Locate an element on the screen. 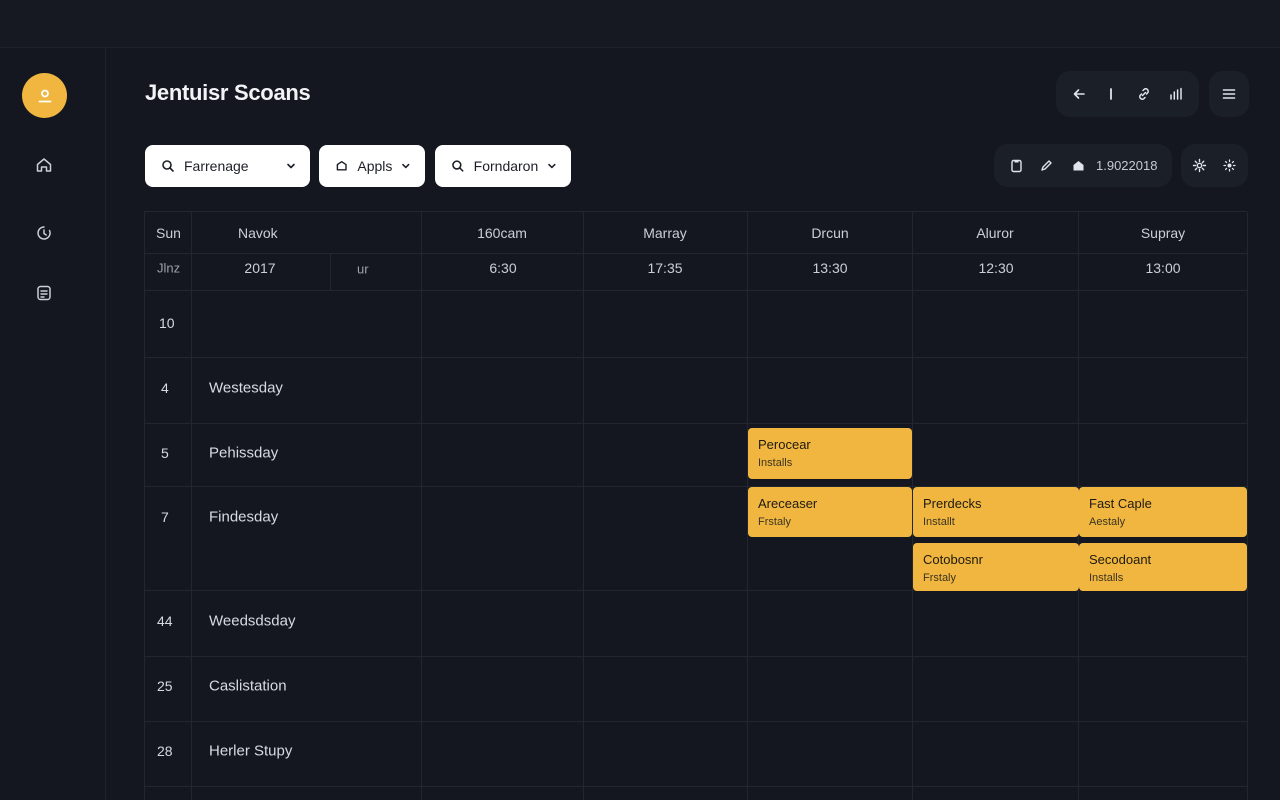 The image size is (1280, 800). row-label: Pehissday is located at coordinates (243, 453).